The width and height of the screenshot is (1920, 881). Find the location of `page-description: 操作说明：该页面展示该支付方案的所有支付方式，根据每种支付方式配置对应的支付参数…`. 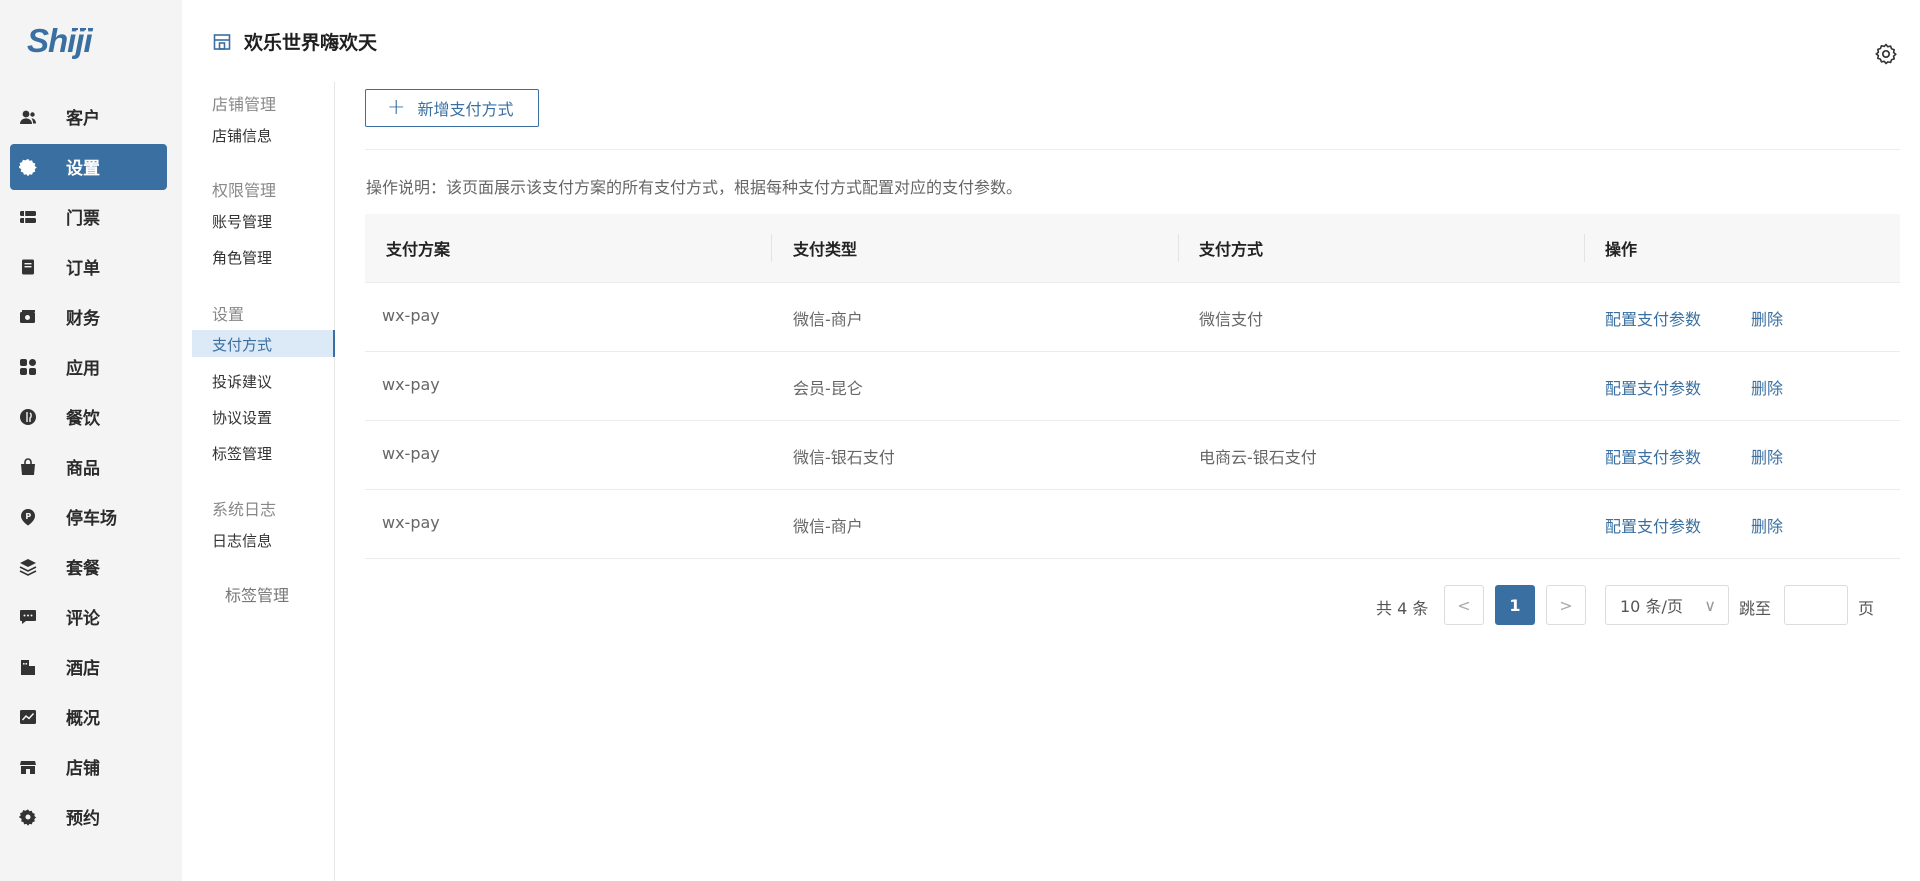

page-description: 操作说明：该页面展示该支付方案的所有支付方式，根据每种支付方式配置对应的支付参数… is located at coordinates (694, 187).